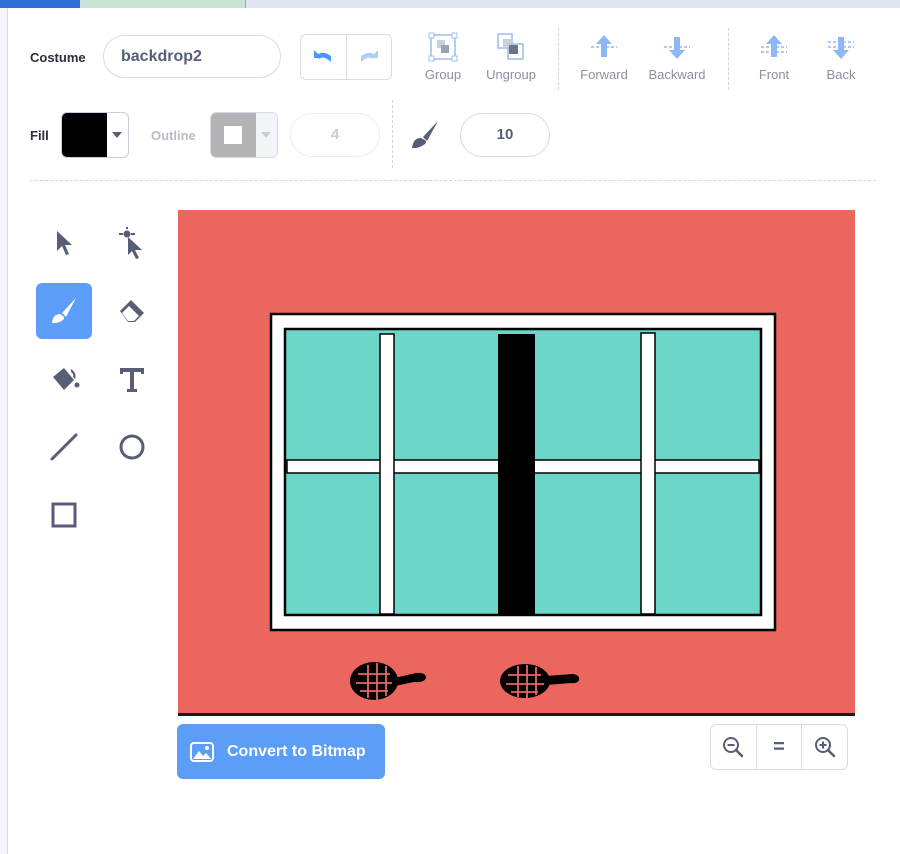 Image resolution: width=900 pixels, height=854 pixels. I want to click on undo-icon, so click(323, 56).